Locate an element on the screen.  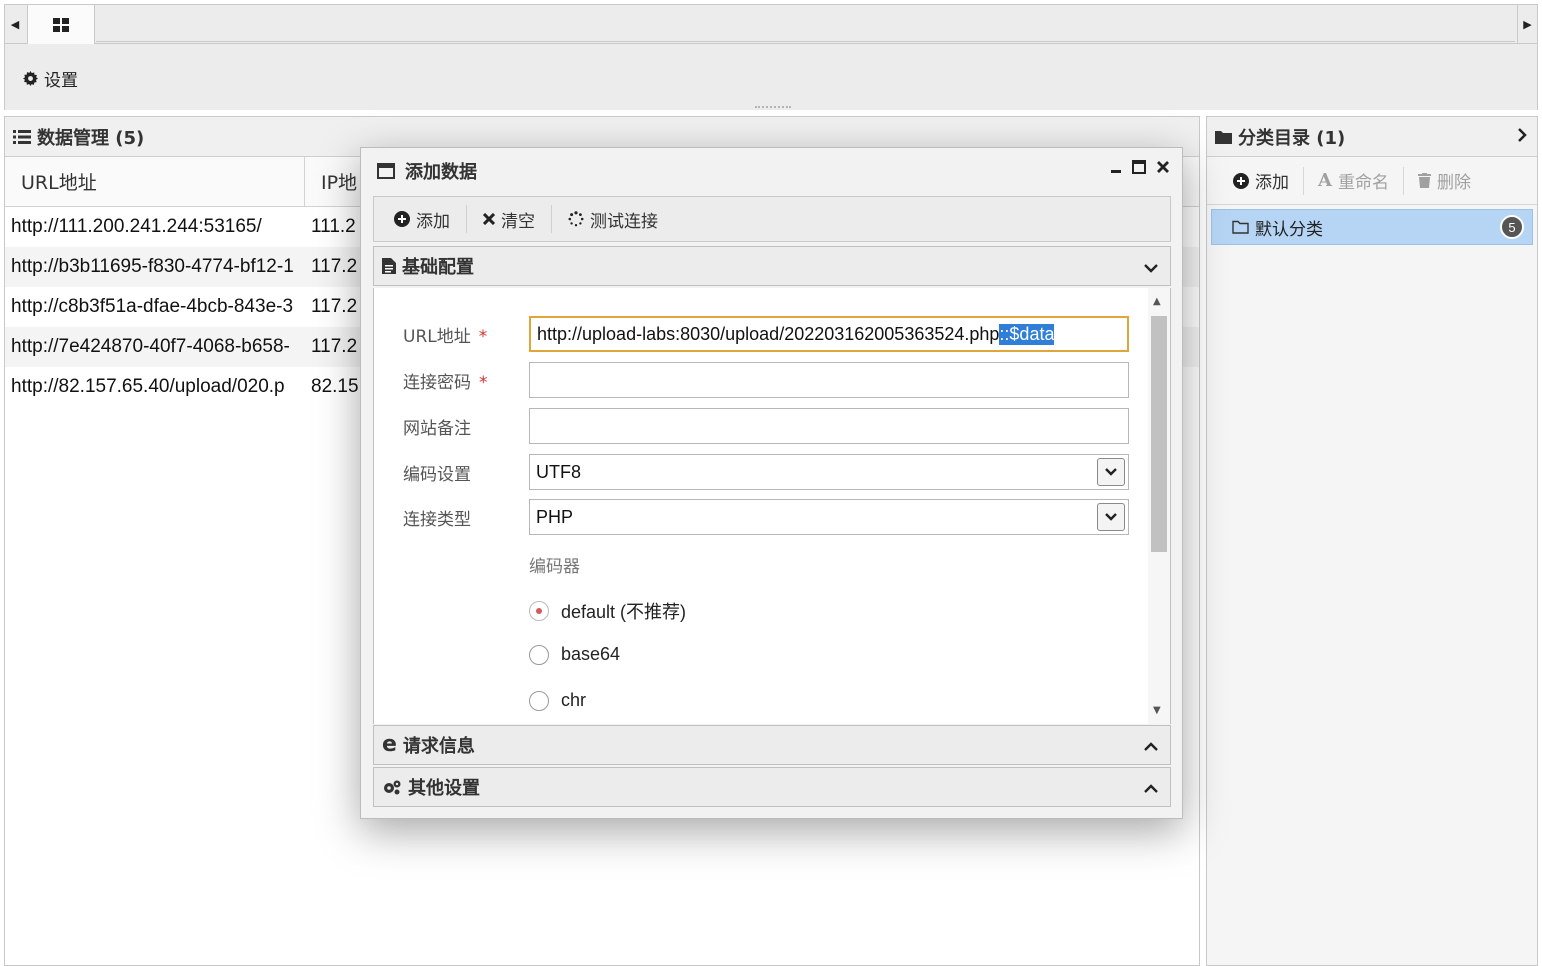
cell-url: http://c8b3f51a-dfae-4bcb-843e-3 is located at coordinates (152, 306).